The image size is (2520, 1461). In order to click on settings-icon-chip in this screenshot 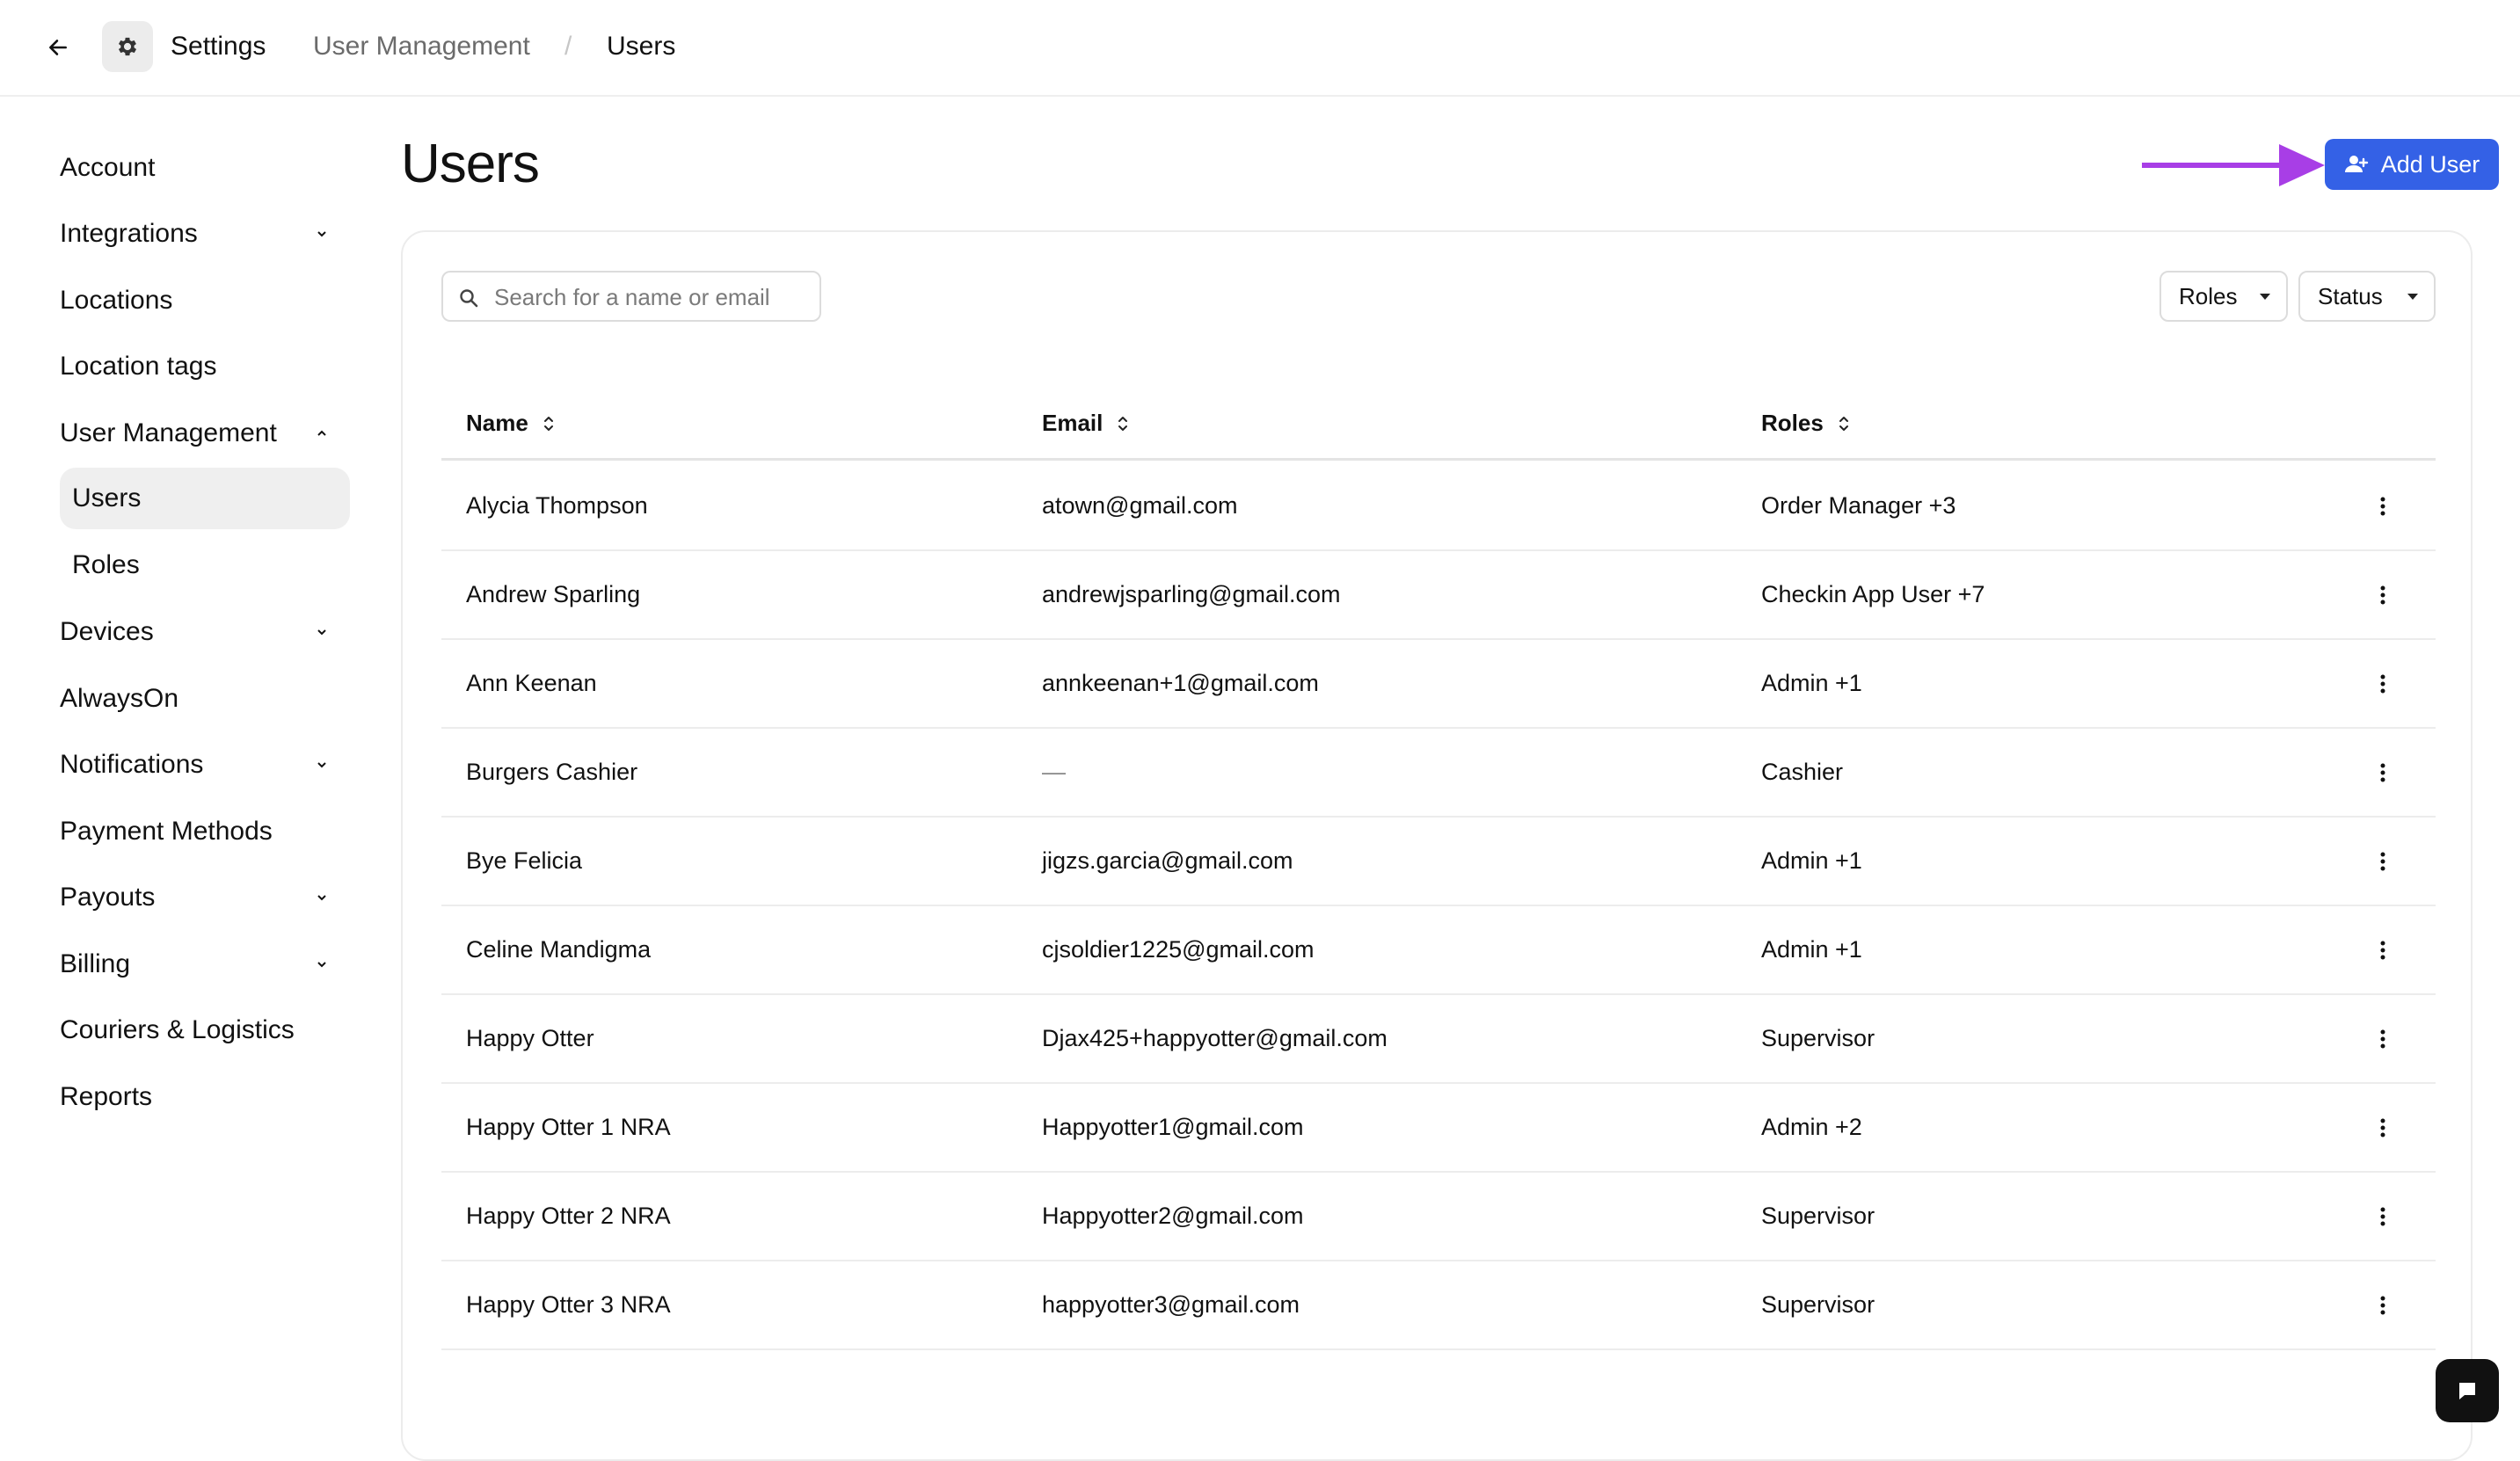, I will do `click(127, 46)`.